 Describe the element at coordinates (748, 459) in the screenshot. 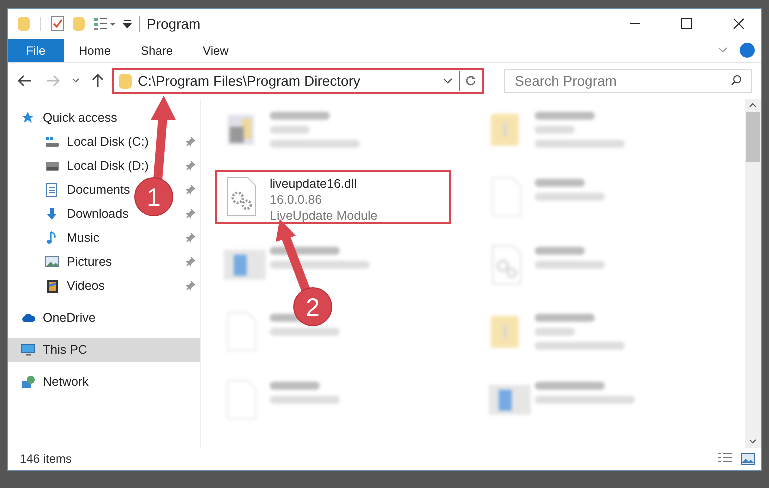

I see `thumbnail-view-icon` at that location.